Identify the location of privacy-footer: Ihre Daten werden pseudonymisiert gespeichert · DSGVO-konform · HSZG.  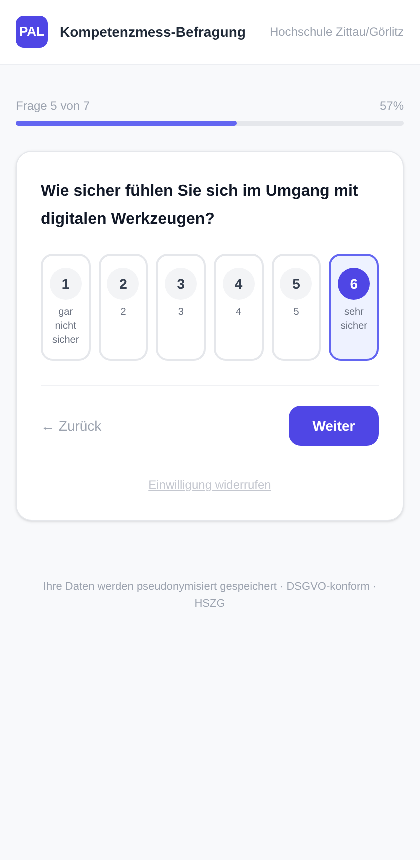
(210, 596).